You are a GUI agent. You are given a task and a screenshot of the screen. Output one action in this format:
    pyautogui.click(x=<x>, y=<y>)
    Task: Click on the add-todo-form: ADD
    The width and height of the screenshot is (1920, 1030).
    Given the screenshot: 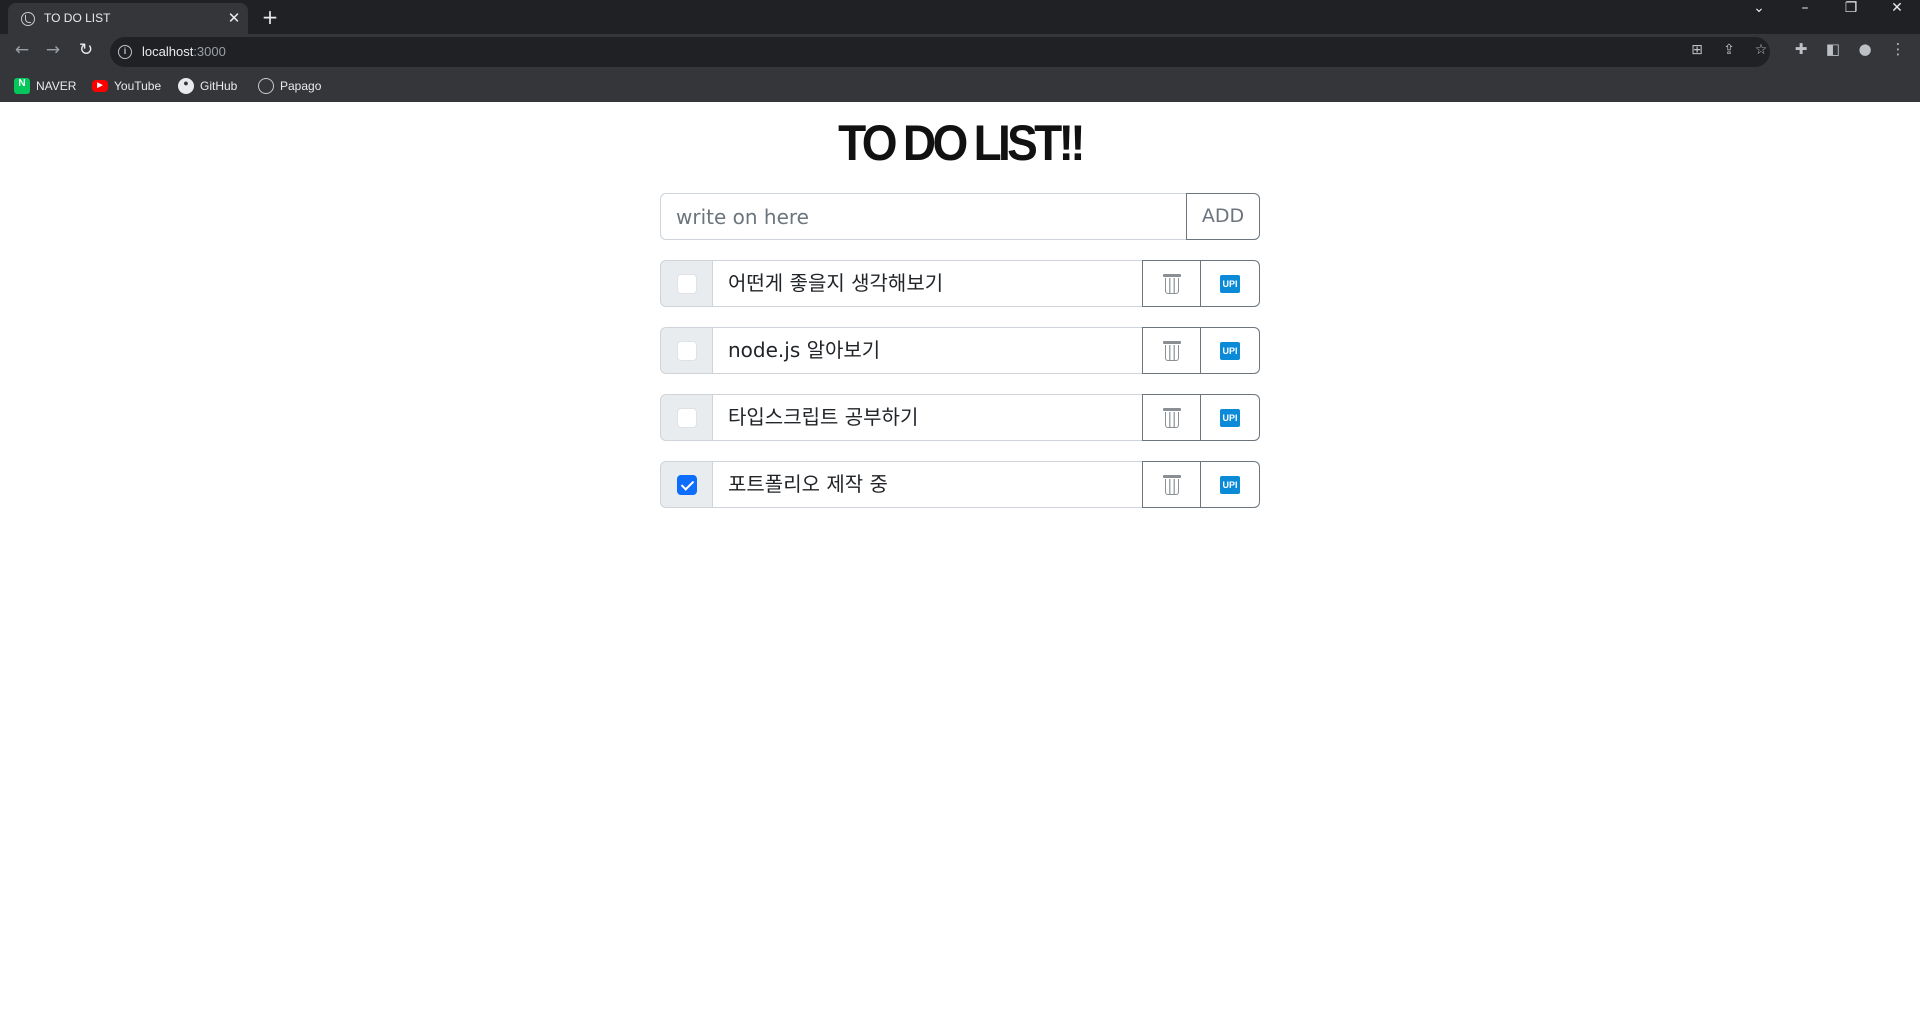 What is the action you would take?
    pyautogui.click(x=960, y=216)
    